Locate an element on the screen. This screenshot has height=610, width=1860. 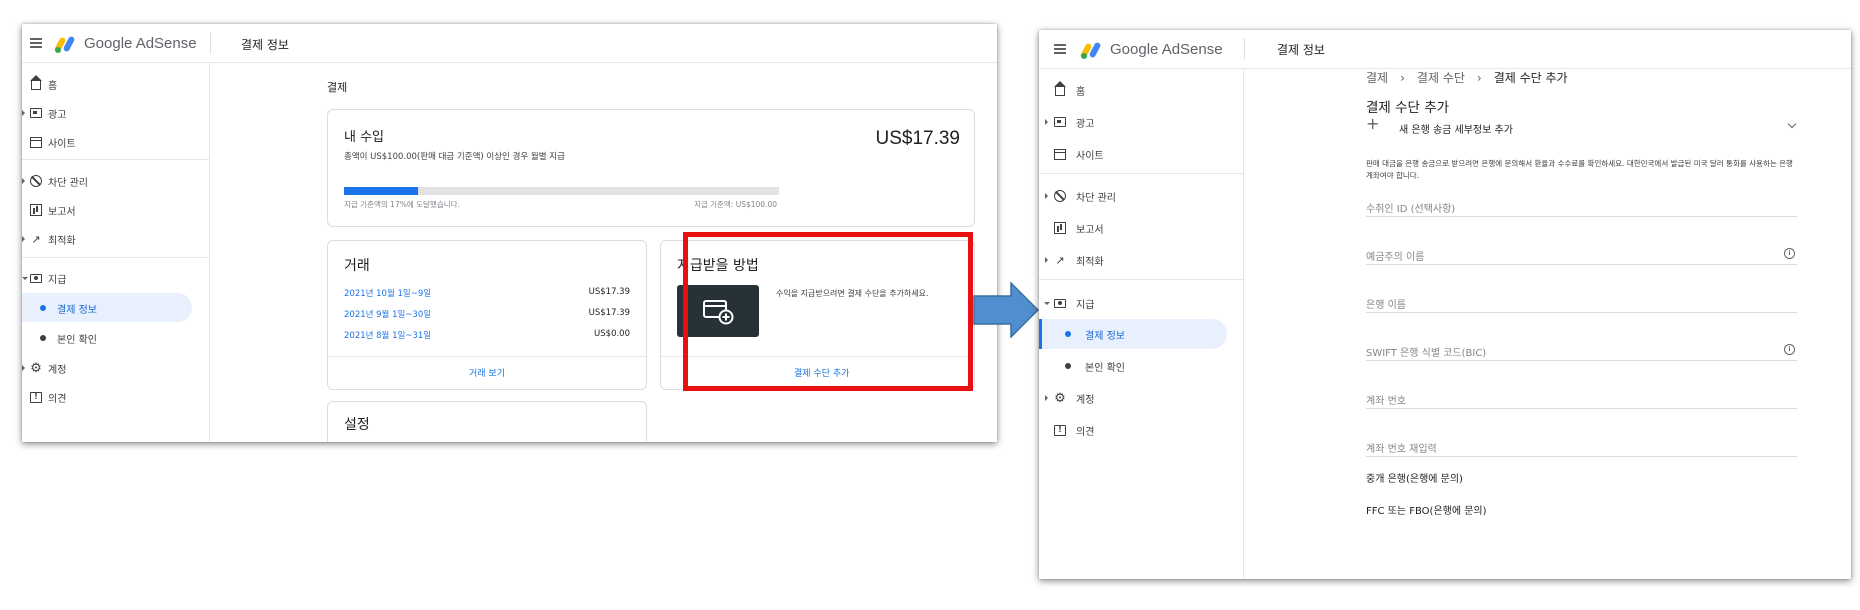
sidebar-item-label: 최적화 is located at coordinates (62, 241).